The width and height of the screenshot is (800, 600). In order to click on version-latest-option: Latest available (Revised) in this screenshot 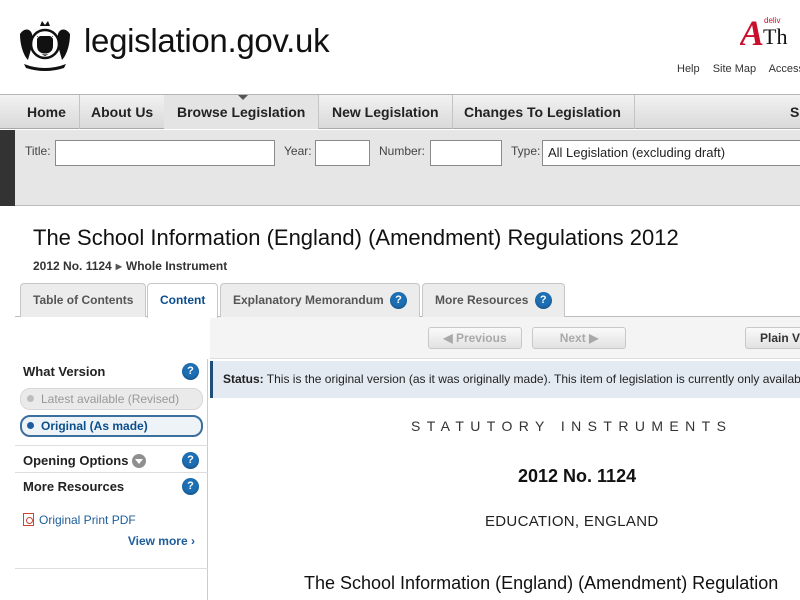, I will do `click(111, 399)`.